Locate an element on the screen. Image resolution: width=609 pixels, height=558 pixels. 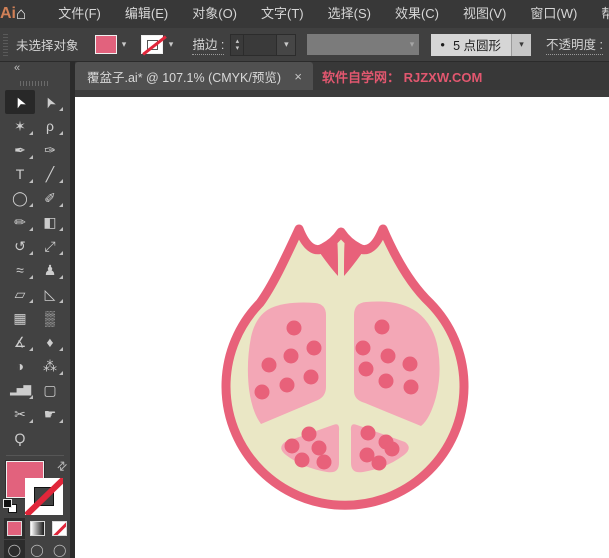
document-title: 覆盆子.ai* @ 107.1% (CMYK/预览) is located at coordinates (184, 77).